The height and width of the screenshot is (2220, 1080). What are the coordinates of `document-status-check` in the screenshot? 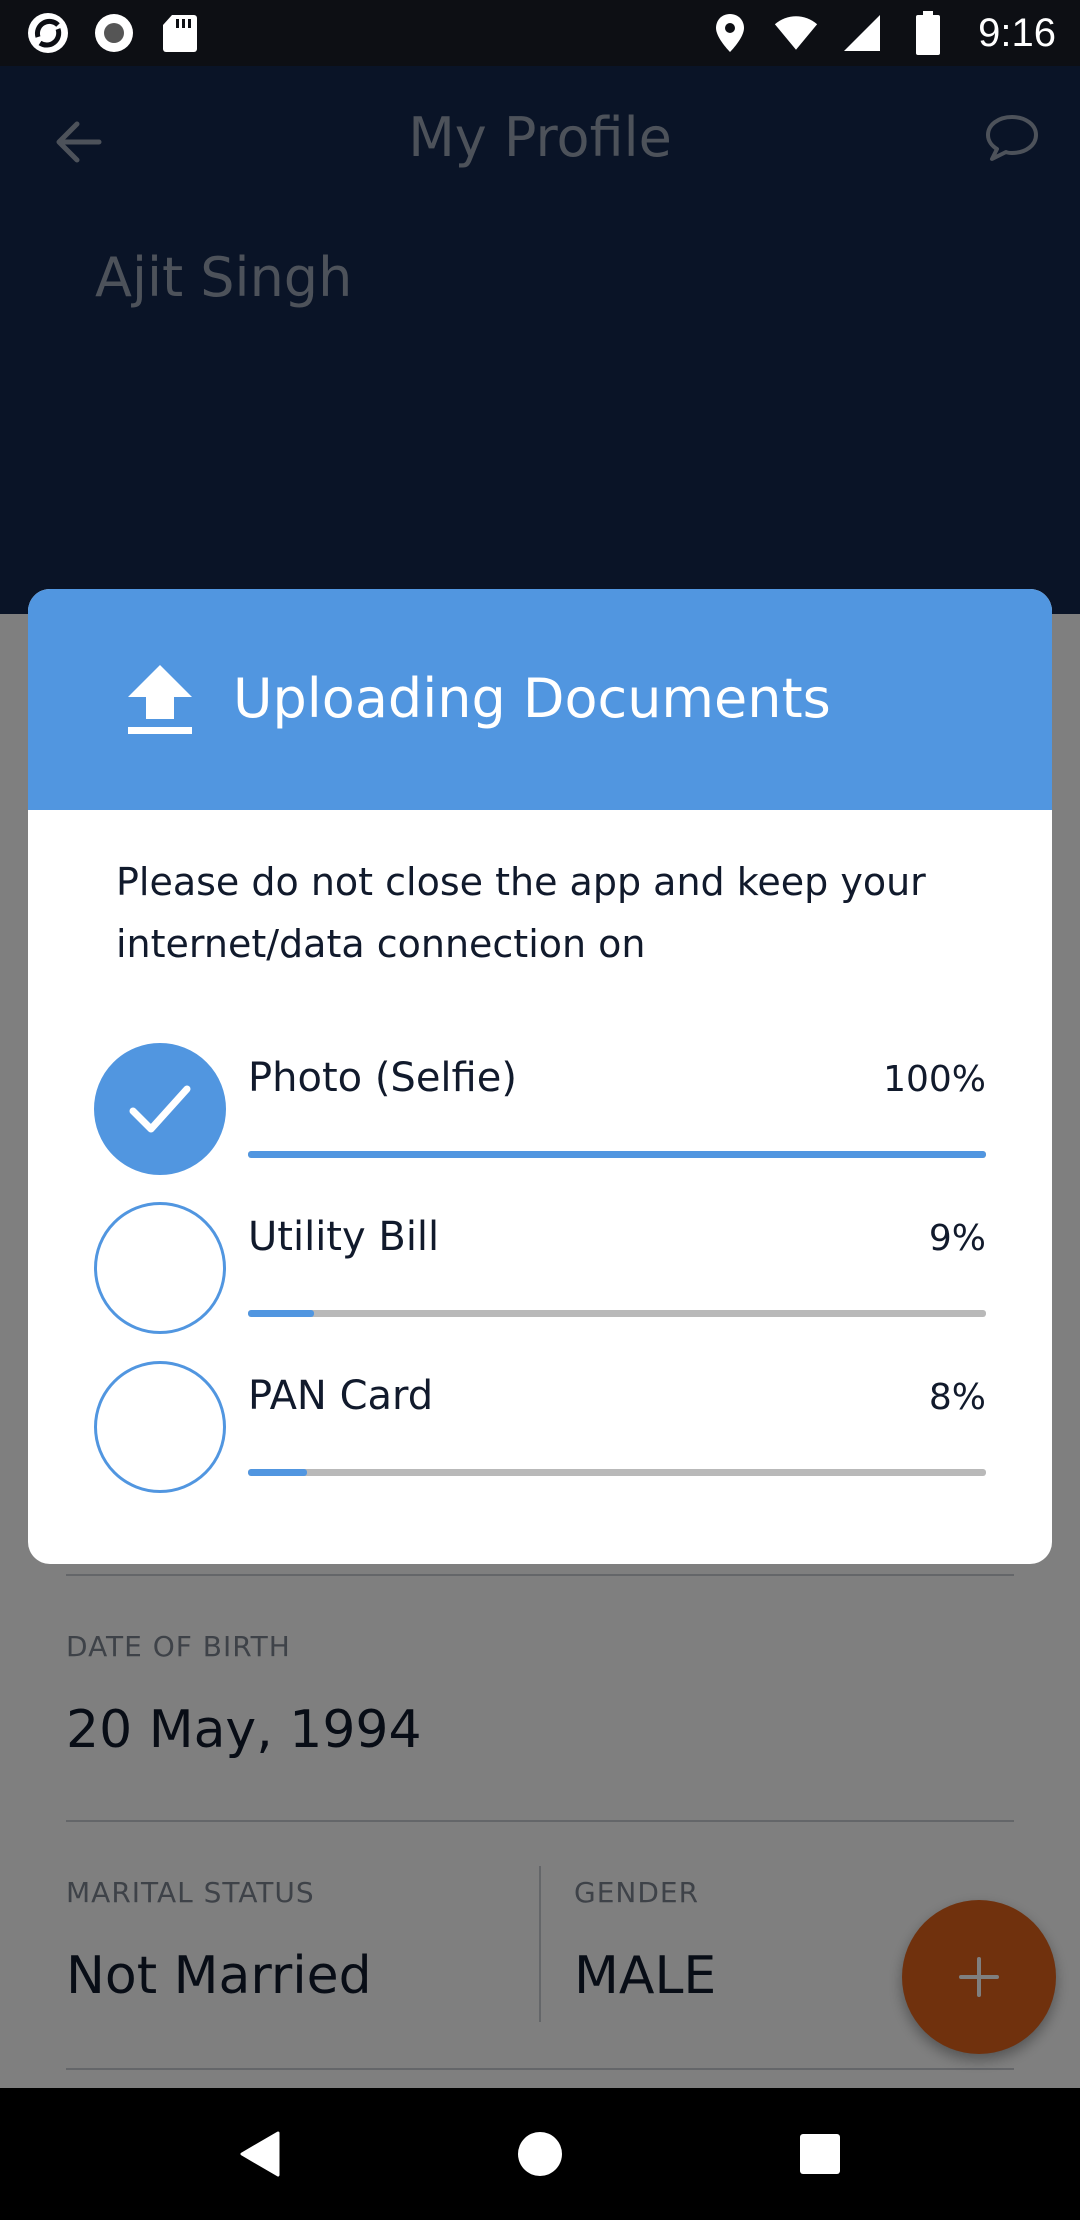 It's located at (160, 1109).